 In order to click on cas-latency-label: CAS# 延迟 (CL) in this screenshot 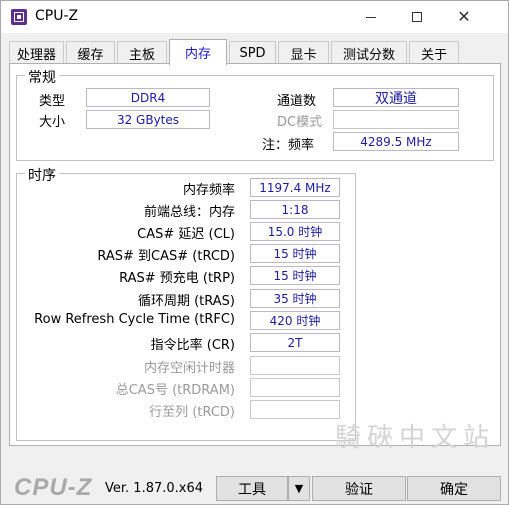, I will do `click(186, 234)`.